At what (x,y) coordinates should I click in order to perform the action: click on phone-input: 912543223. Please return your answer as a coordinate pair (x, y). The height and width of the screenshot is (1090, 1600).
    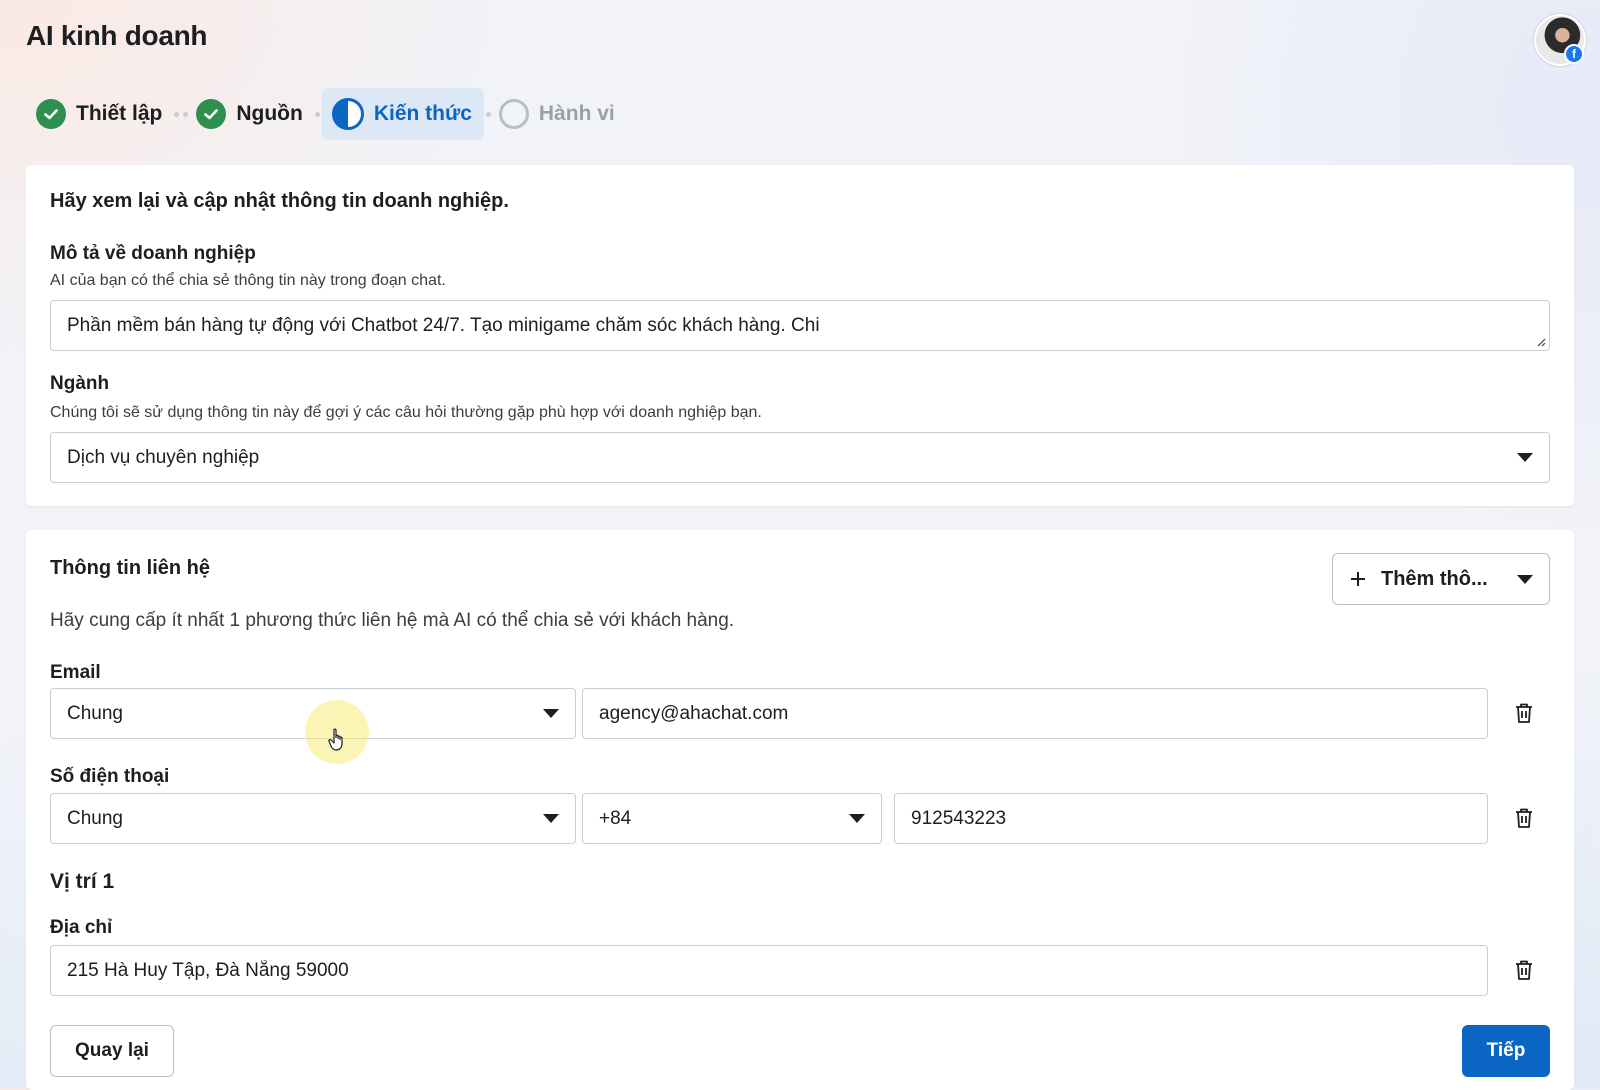
    Looking at the image, I should click on (1191, 818).